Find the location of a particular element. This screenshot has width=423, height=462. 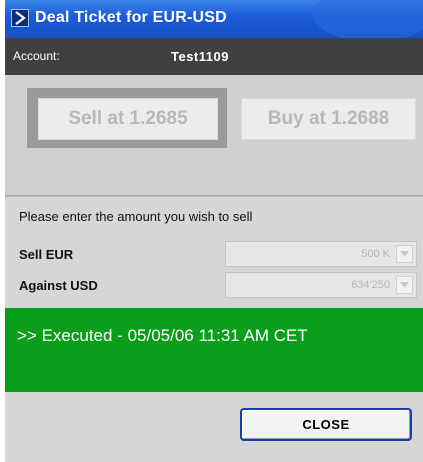

sell-currency-label: Sell EUR is located at coordinates (46, 254).